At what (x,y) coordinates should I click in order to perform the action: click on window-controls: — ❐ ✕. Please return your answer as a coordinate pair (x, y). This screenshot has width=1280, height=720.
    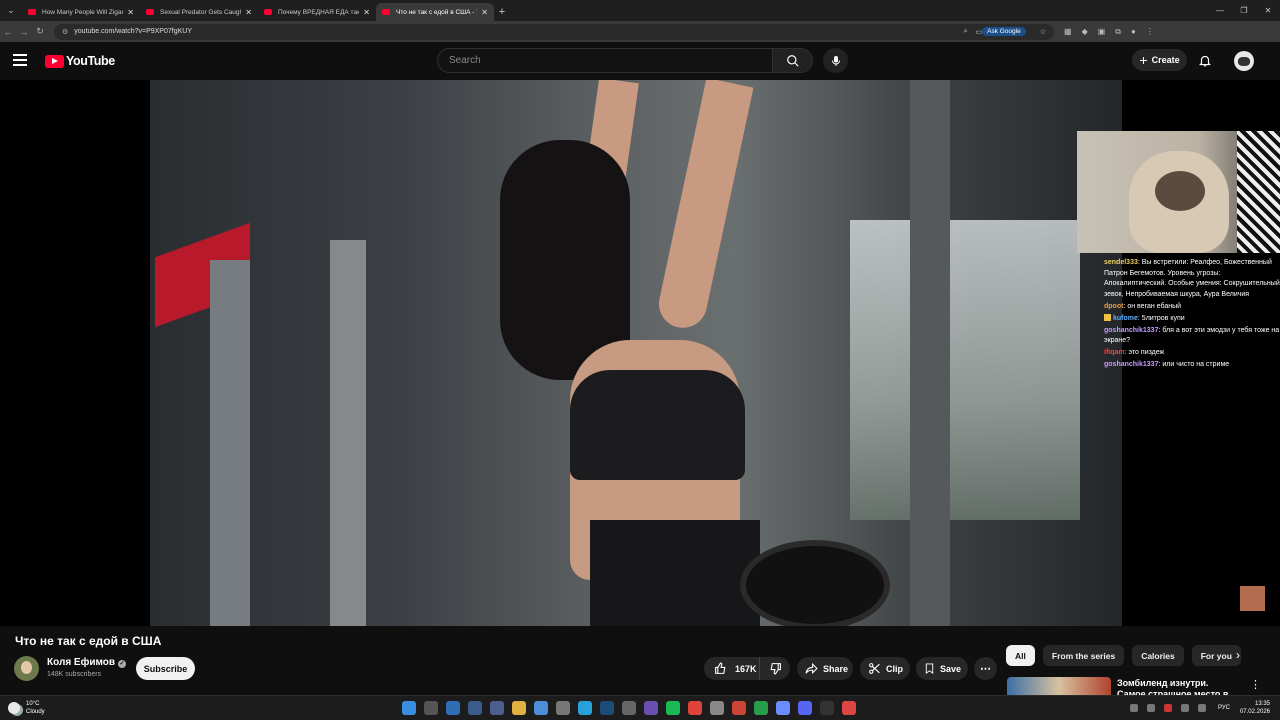
    Looking at the image, I should click on (1244, 10).